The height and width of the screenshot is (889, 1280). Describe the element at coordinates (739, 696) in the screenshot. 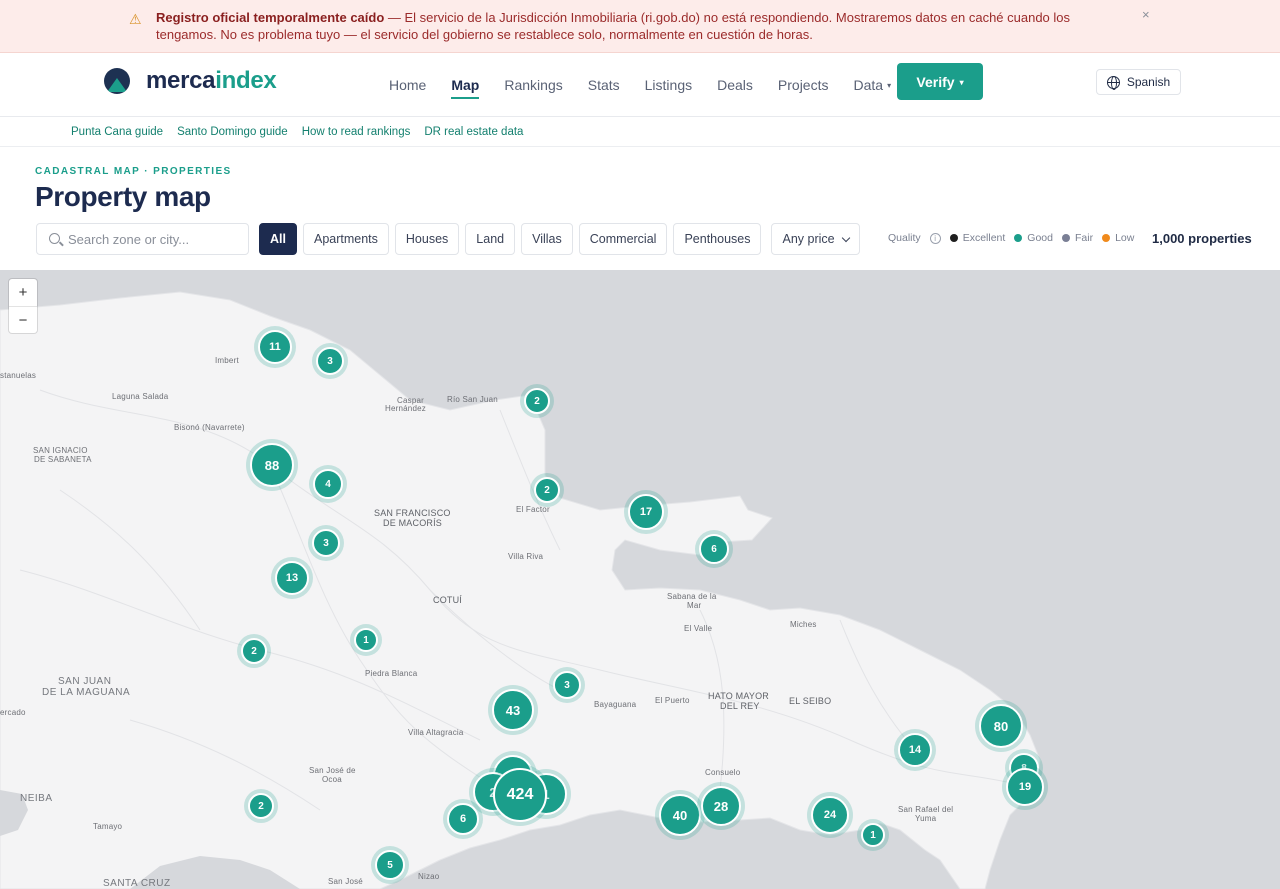

I see `map-place-label: HATO MAYOR` at that location.